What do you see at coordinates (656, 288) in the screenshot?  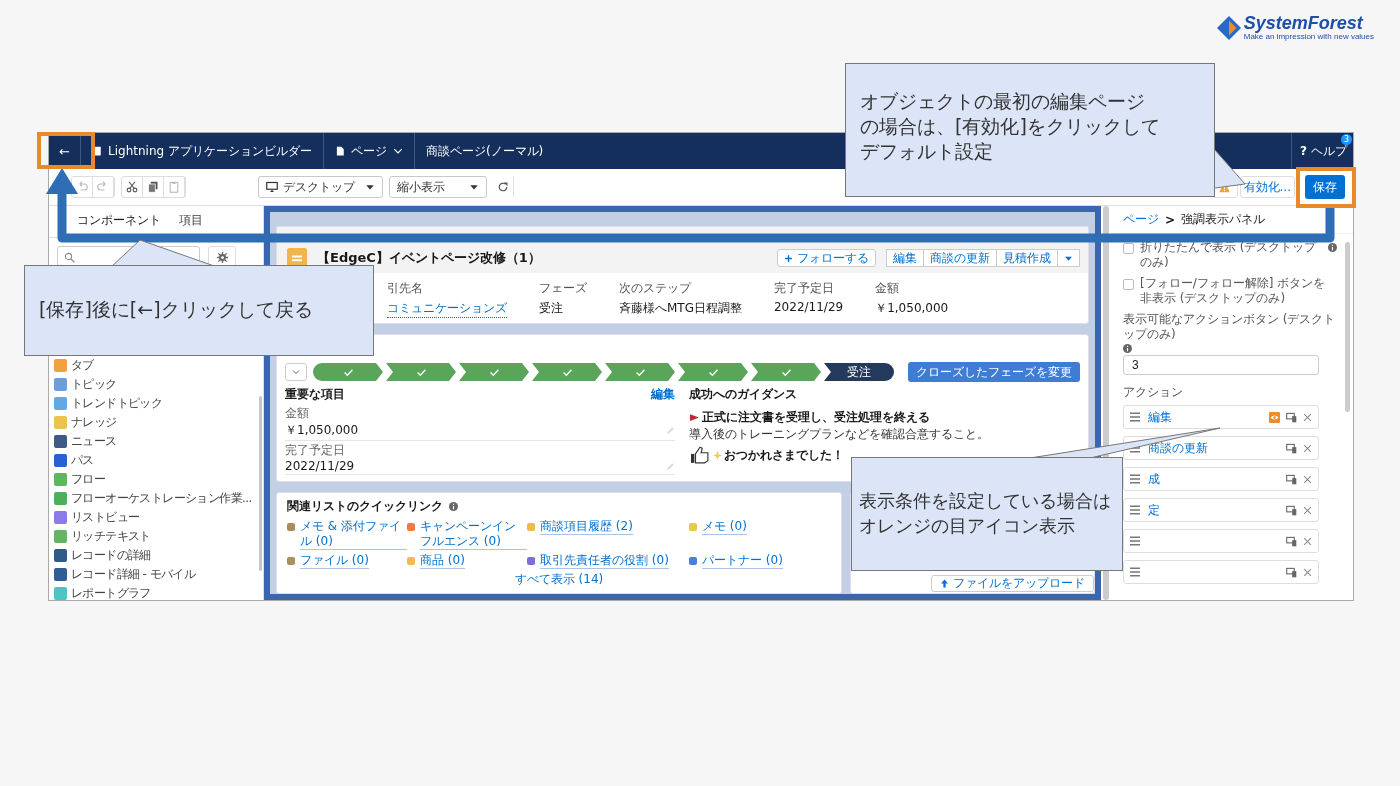 I see `field-label: 次のステップ` at bounding box center [656, 288].